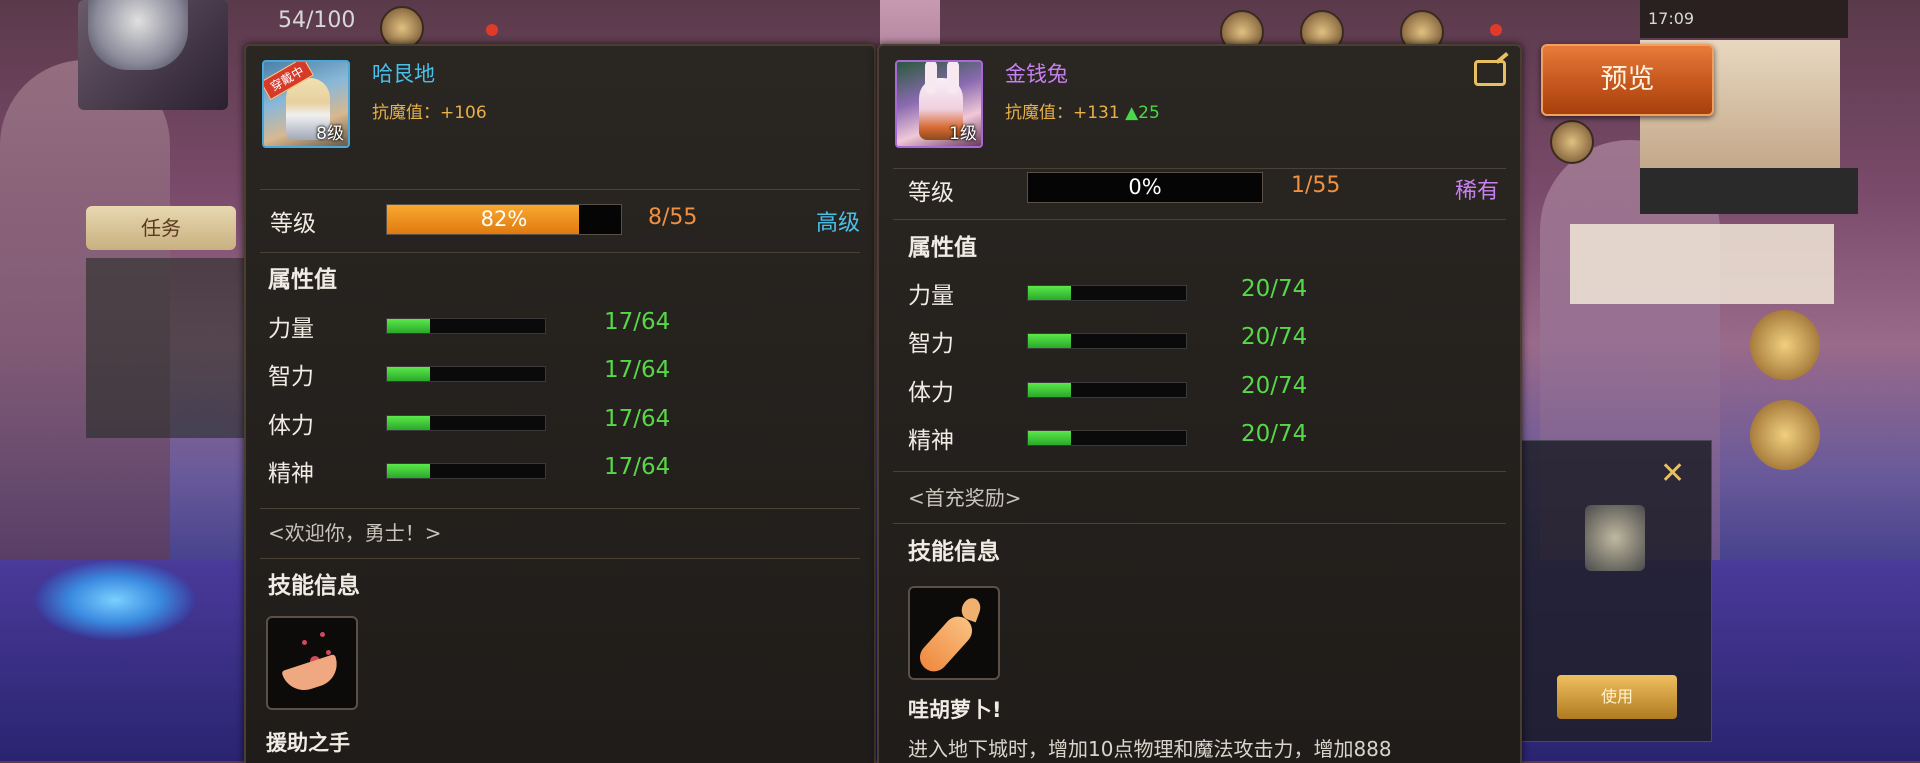  I want to click on level-percent: 0%, so click(1145, 187).